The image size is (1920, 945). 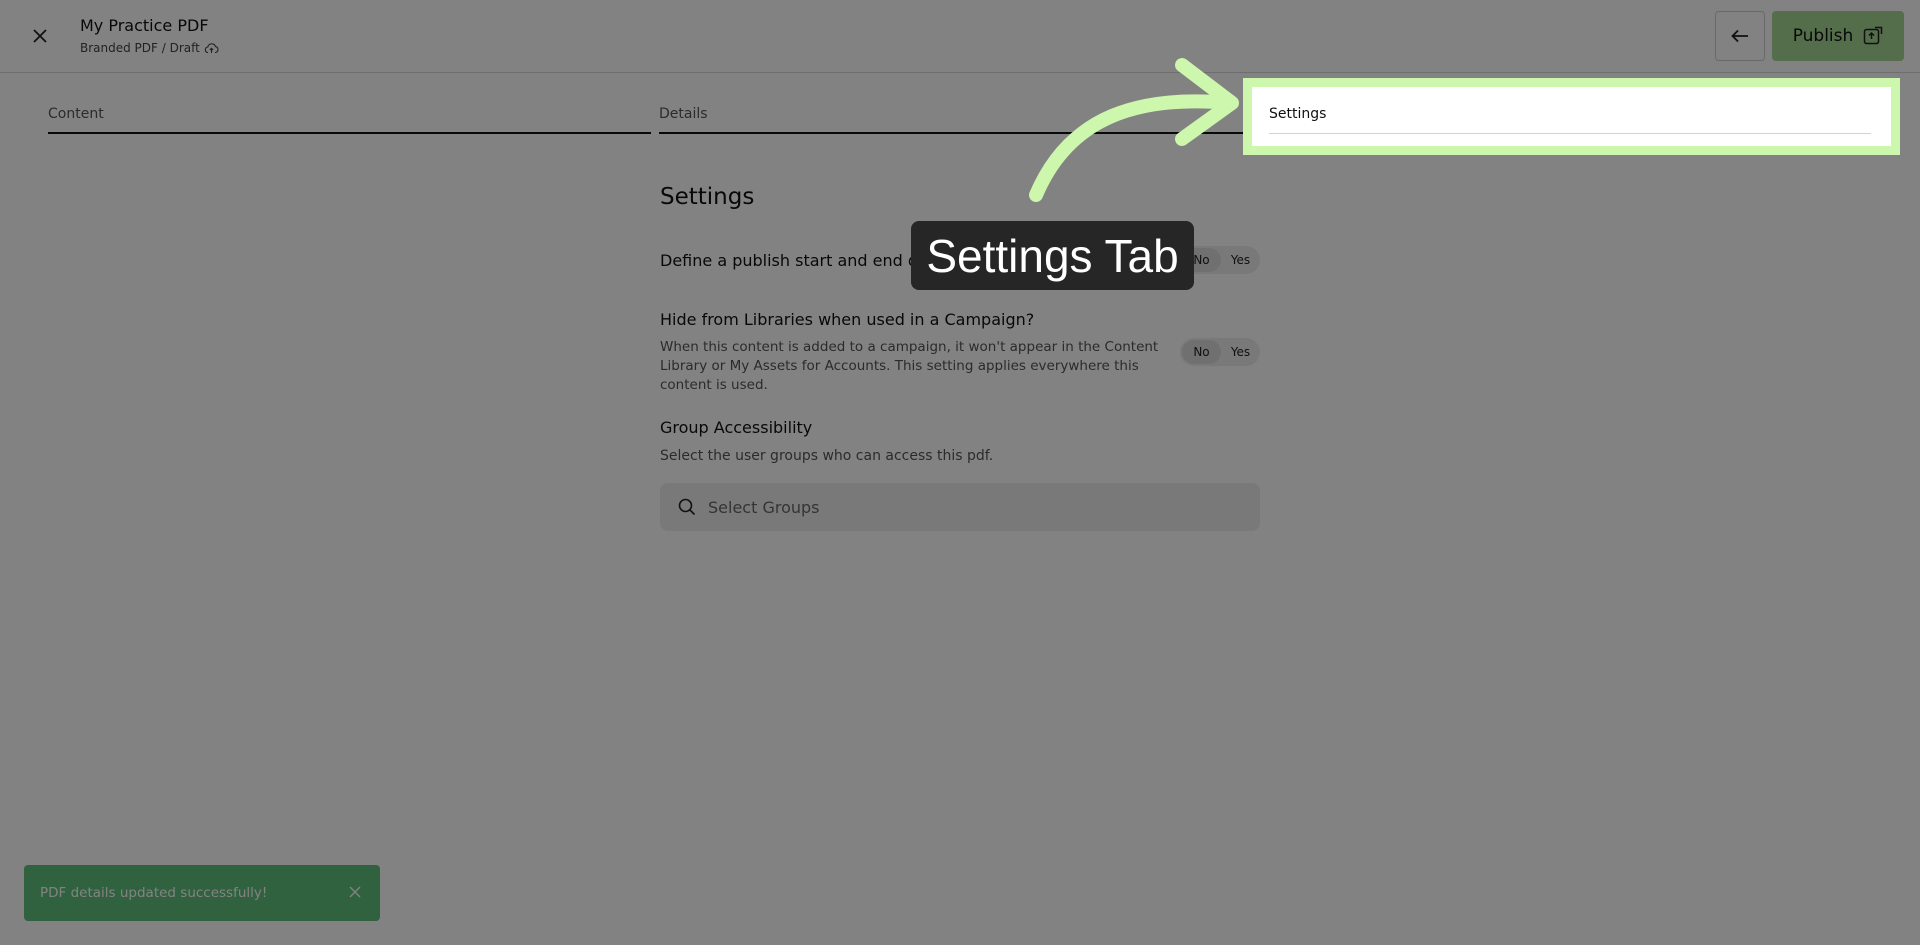 What do you see at coordinates (687, 507) in the screenshot?
I see `search-icon` at bounding box center [687, 507].